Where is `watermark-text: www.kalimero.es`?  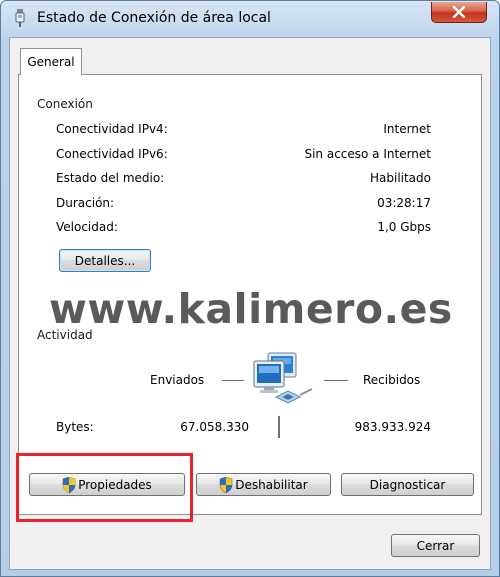
watermark-text: www.kalimero.es is located at coordinates (251, 309).